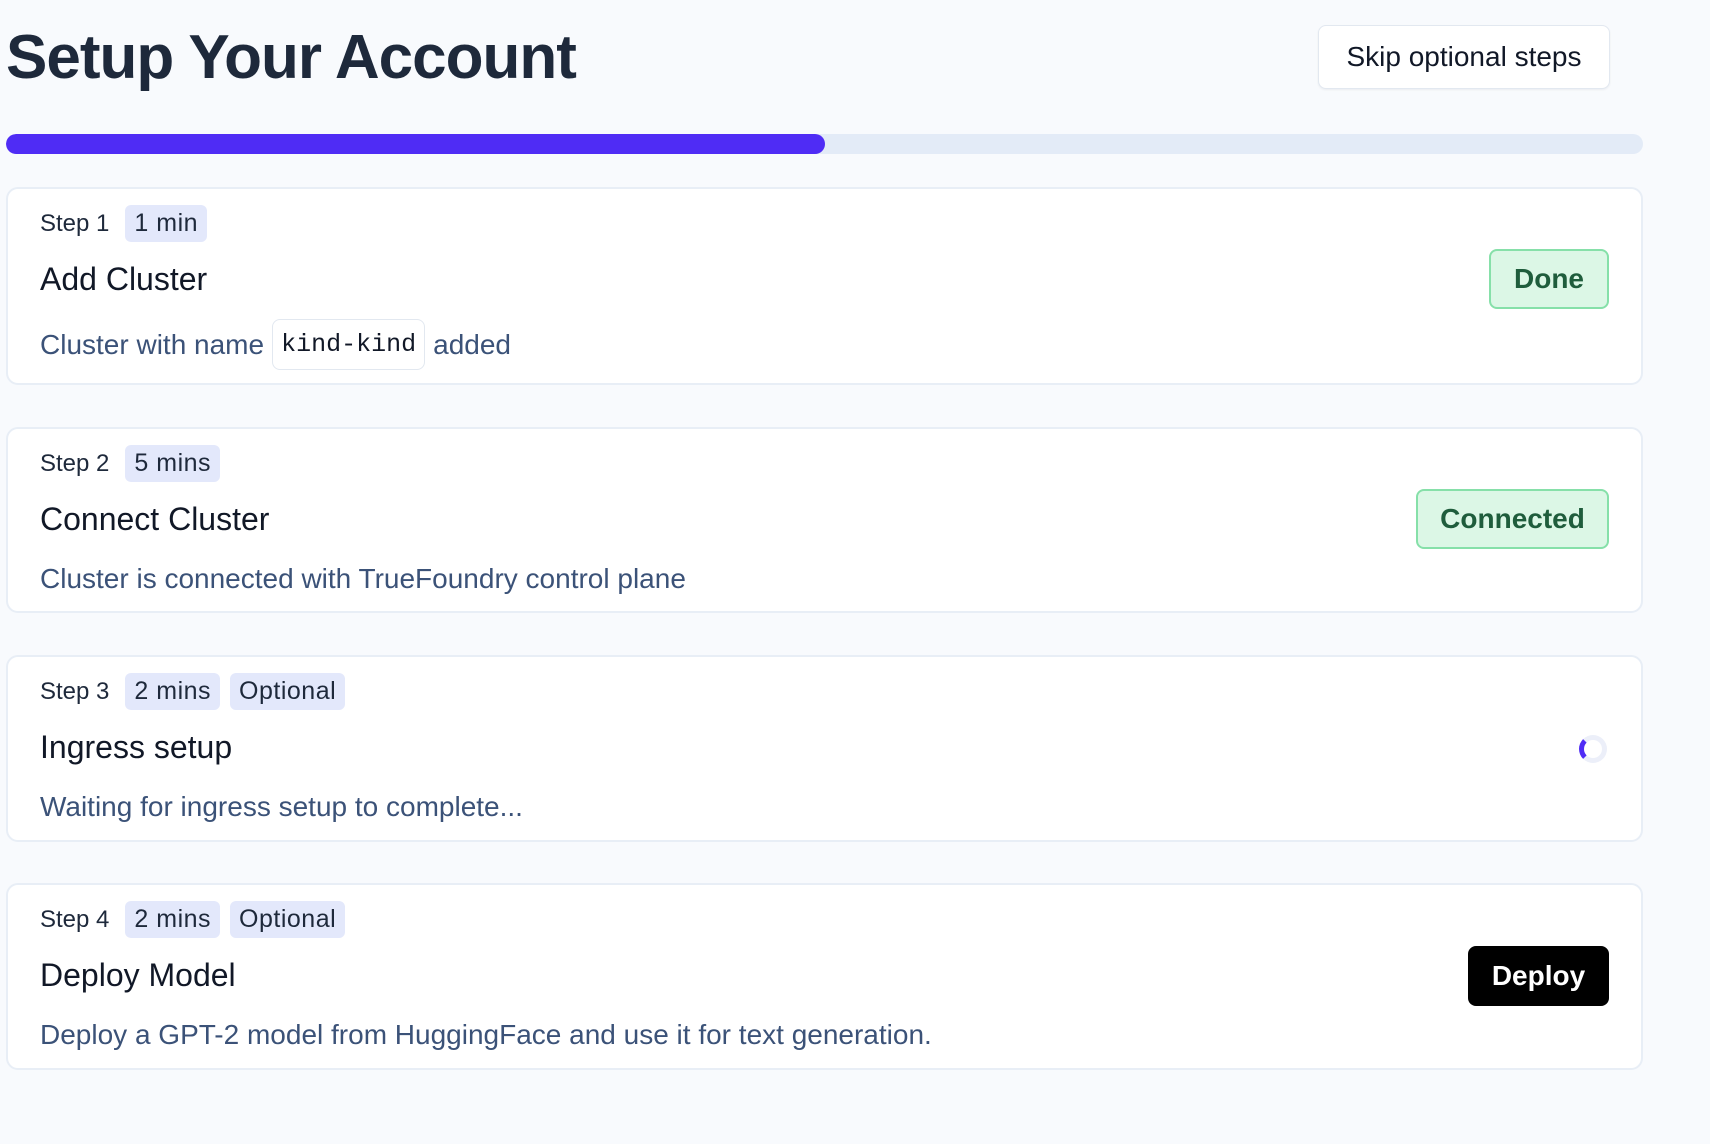  I want to click on progress-bar, so click(824, 144).